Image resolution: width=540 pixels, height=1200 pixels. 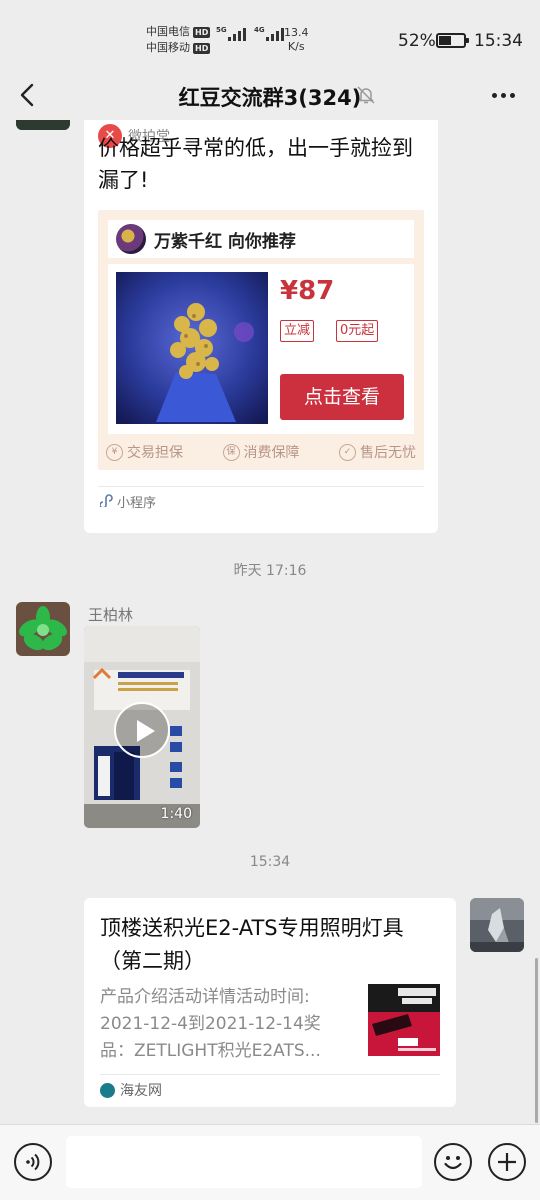 I want to click on chat-header: 红豆交流群3(324), so click(x=270, y=95).